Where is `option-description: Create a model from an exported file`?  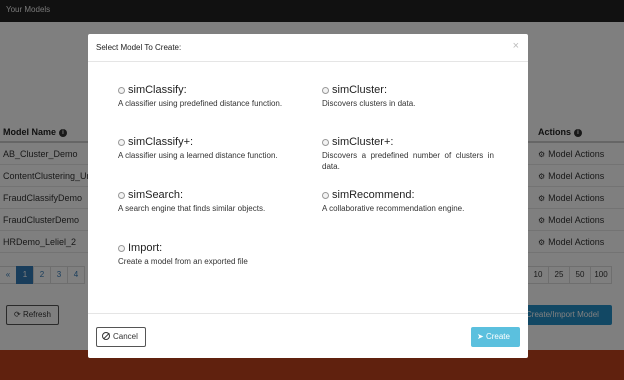 option-description: Create a model from an exported file is located at coordinates (183, 261).